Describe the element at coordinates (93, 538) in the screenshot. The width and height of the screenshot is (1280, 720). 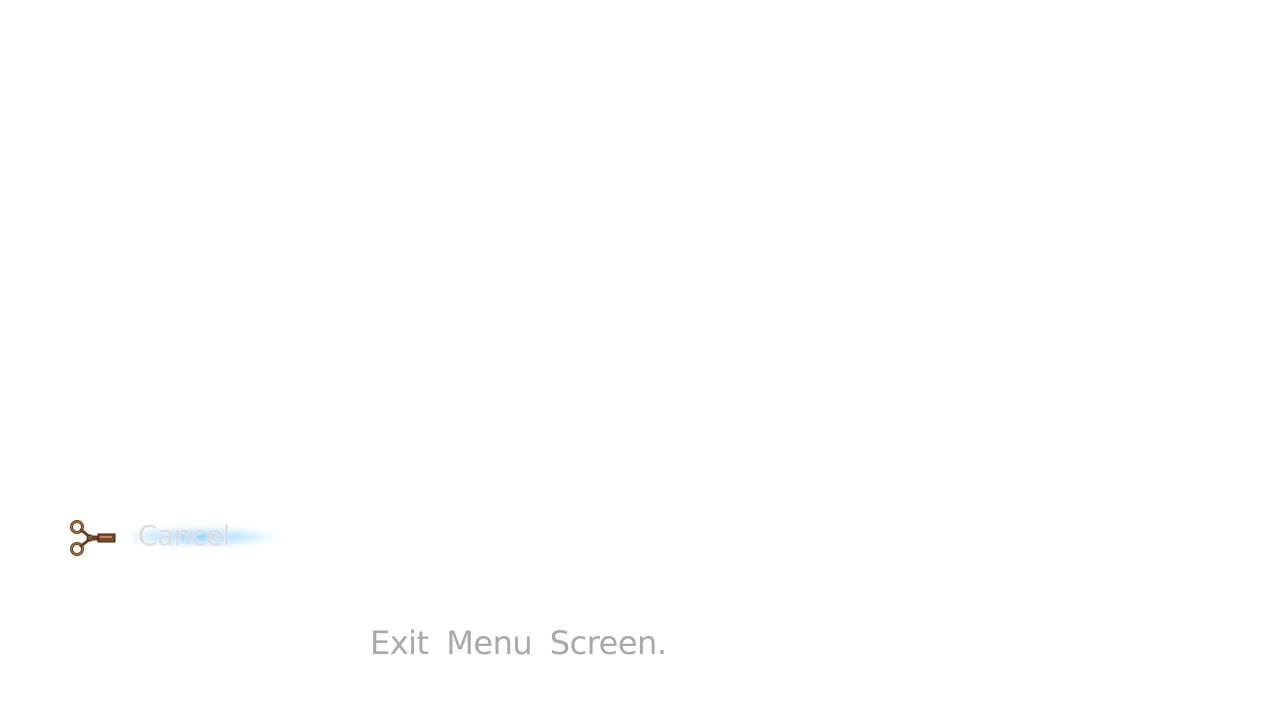
I see `scissors-icon` at that location.